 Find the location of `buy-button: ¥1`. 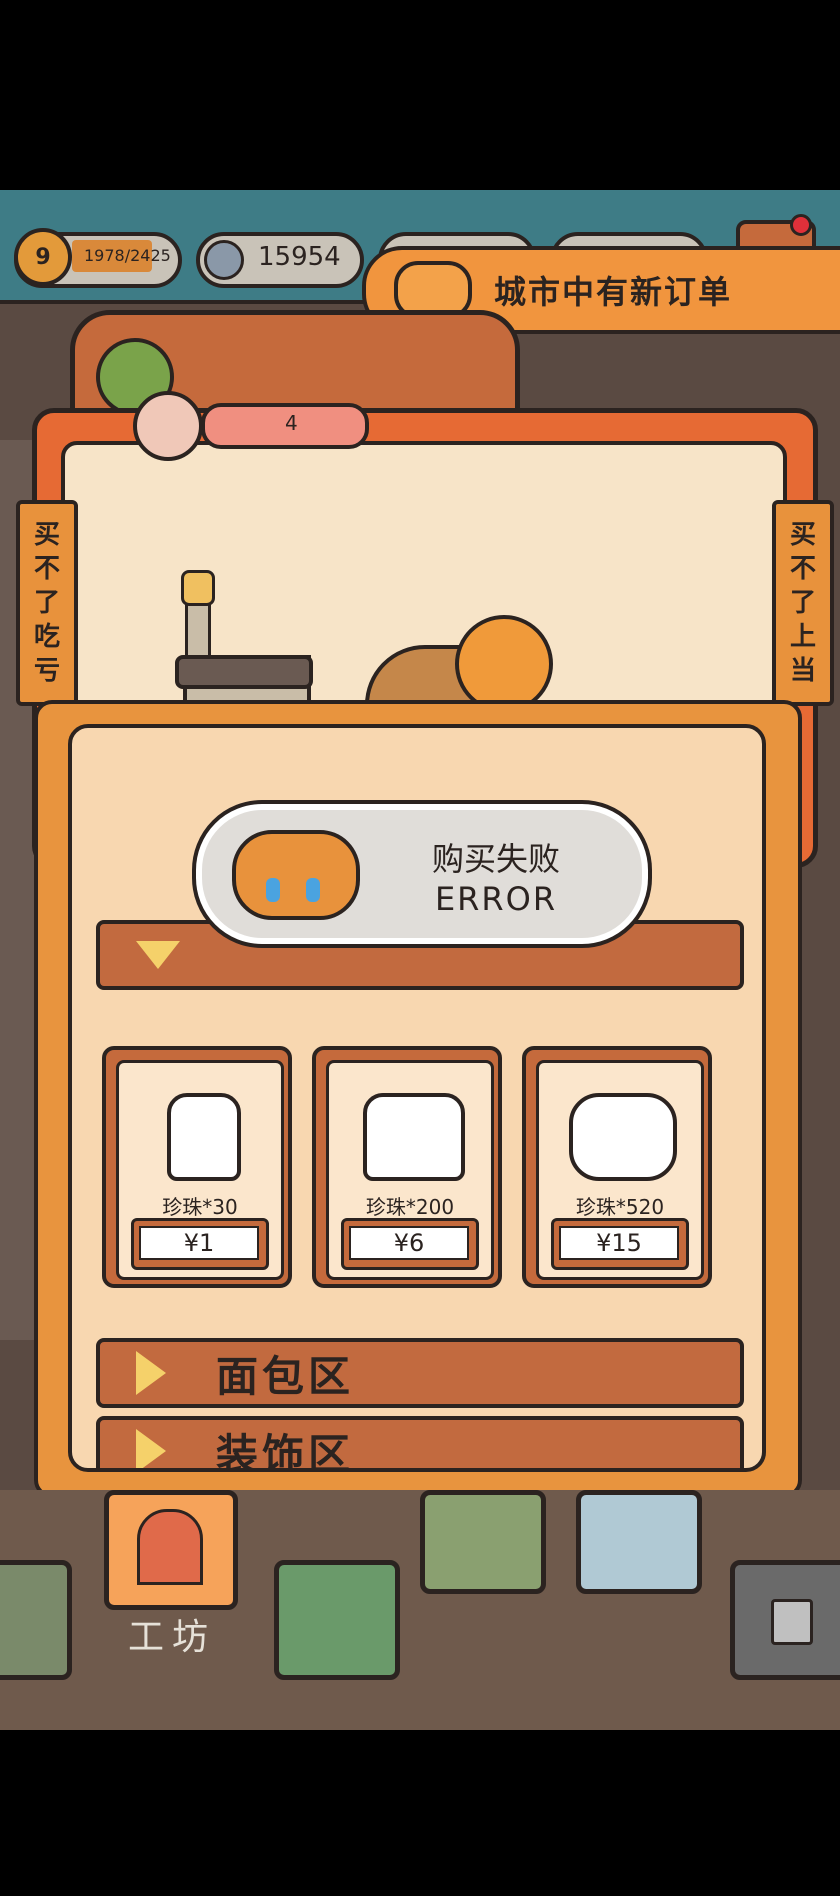

buy-button: ¥1 is located at coordinates (200, 1244).